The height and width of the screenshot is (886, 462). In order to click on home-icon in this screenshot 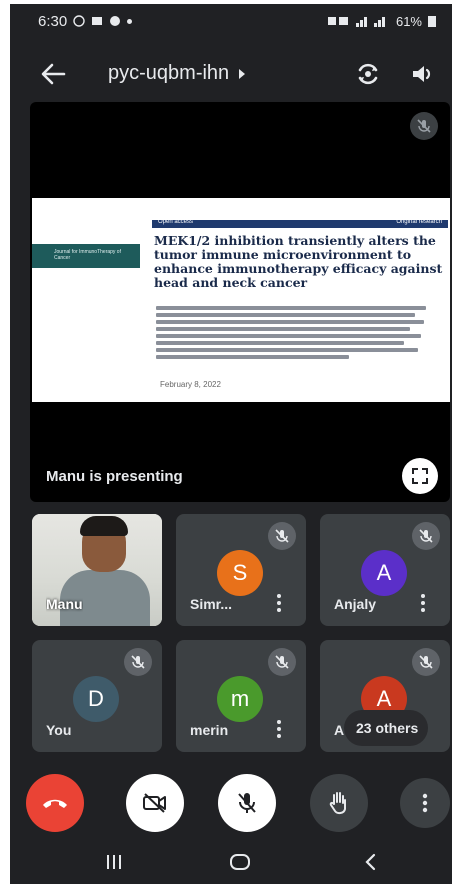, I will do `click(240, 862)`.